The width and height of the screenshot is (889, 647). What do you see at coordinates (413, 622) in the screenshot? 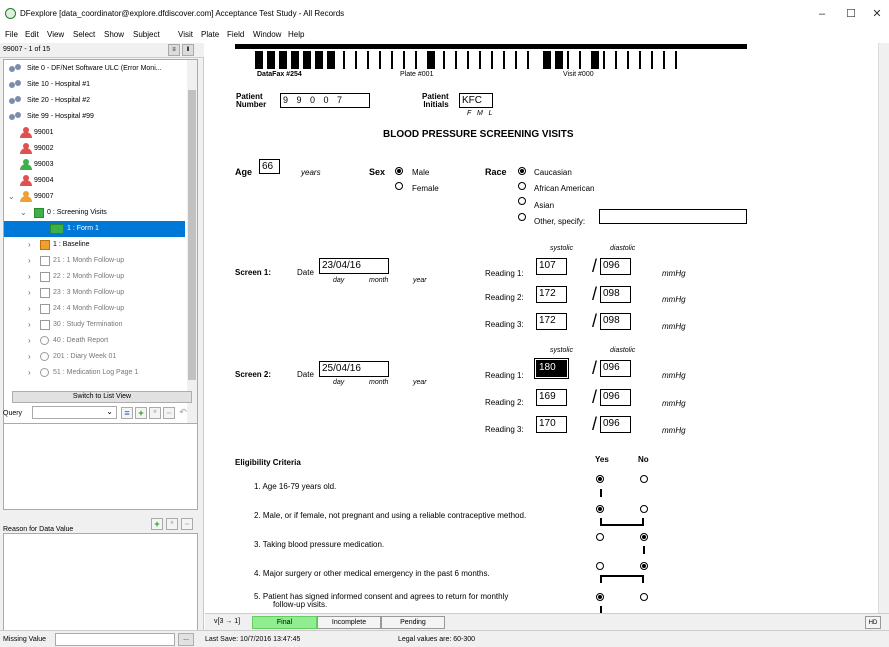
I see `status-pending-button: Pending` at bounding box center [413, 622].